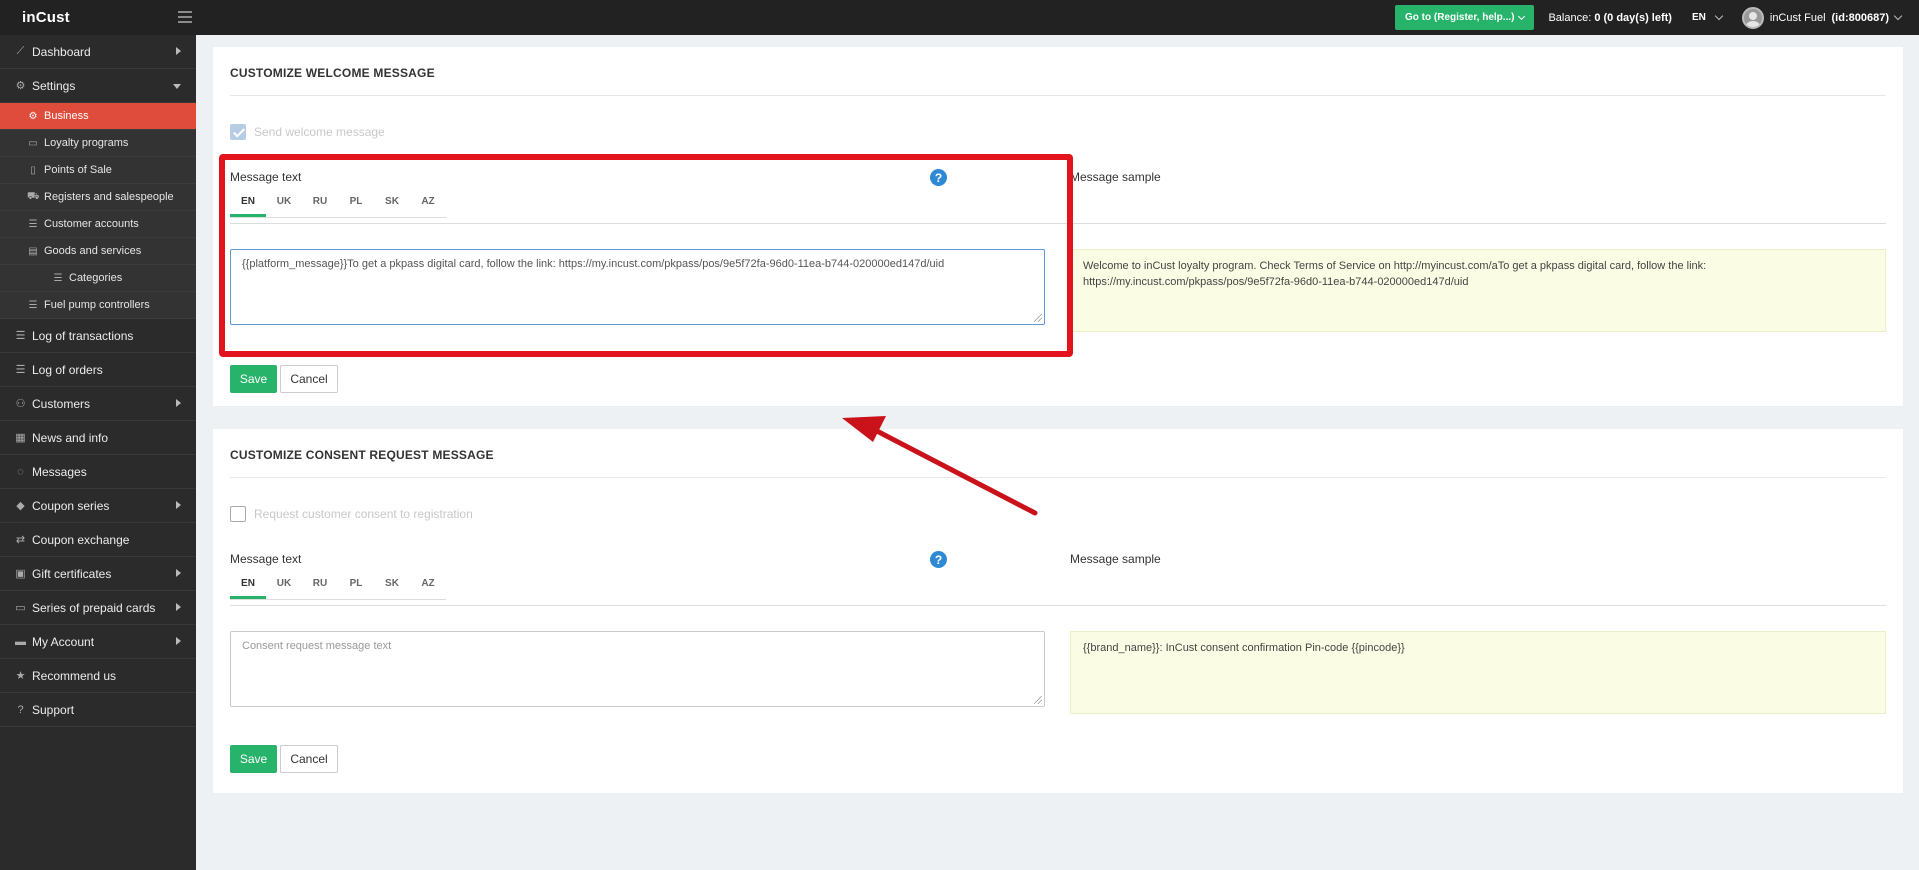 This screenshot has width=1919, height=870. What do you see at coordinates (362, 455) in the screenshot?
I see `panel-title: CUSTOMIZE CONSENT REQUEST MESSAGE` at bounding box center [362, 455].